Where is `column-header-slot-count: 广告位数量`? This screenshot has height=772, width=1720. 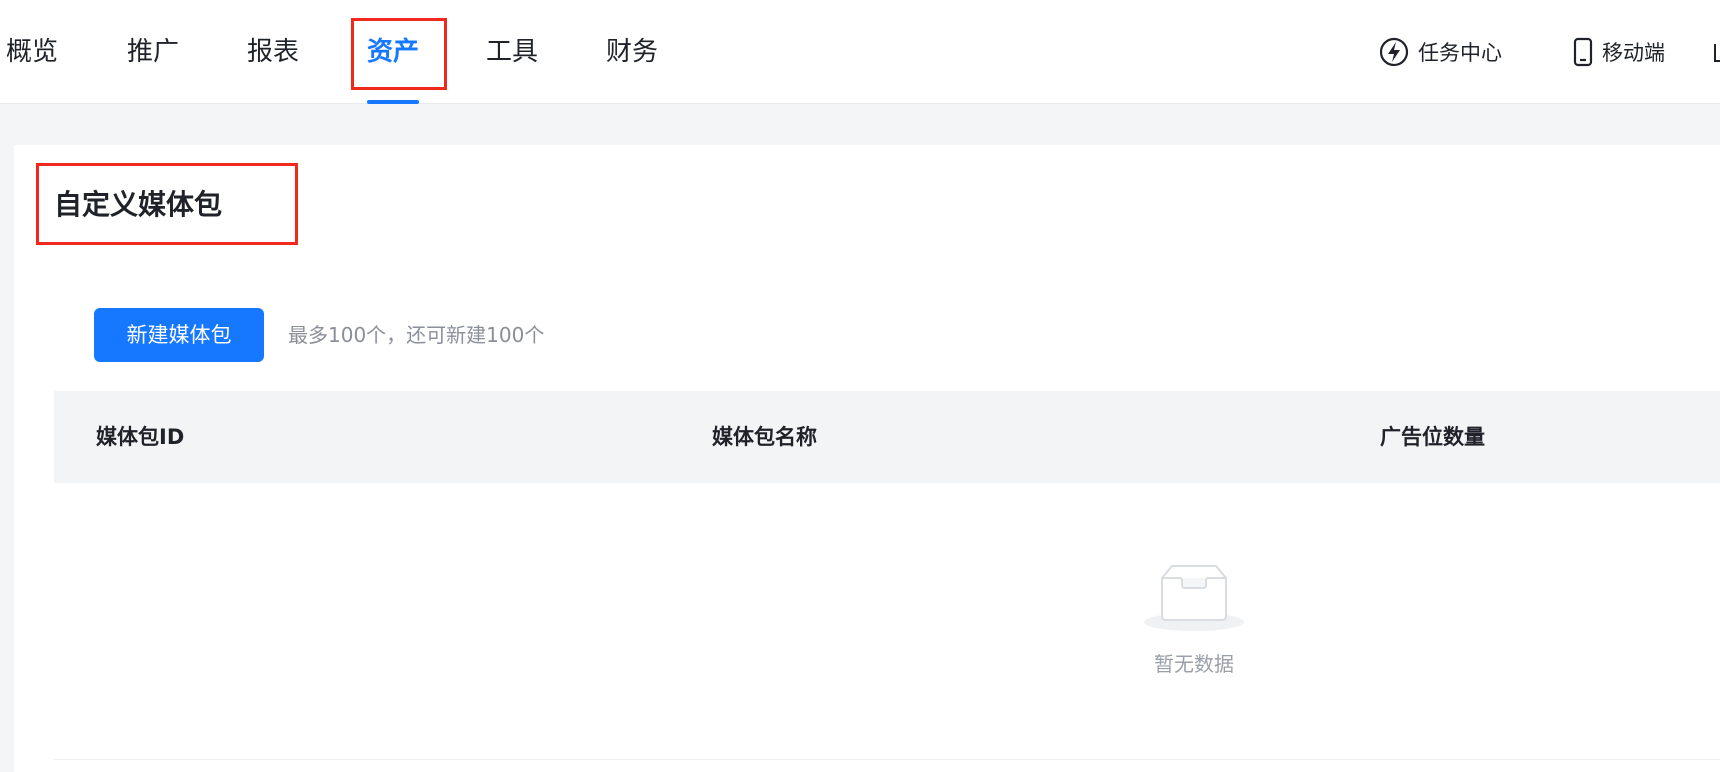 column-header-slot-count: 广告位数量 is located at coordinates (1432, 437).